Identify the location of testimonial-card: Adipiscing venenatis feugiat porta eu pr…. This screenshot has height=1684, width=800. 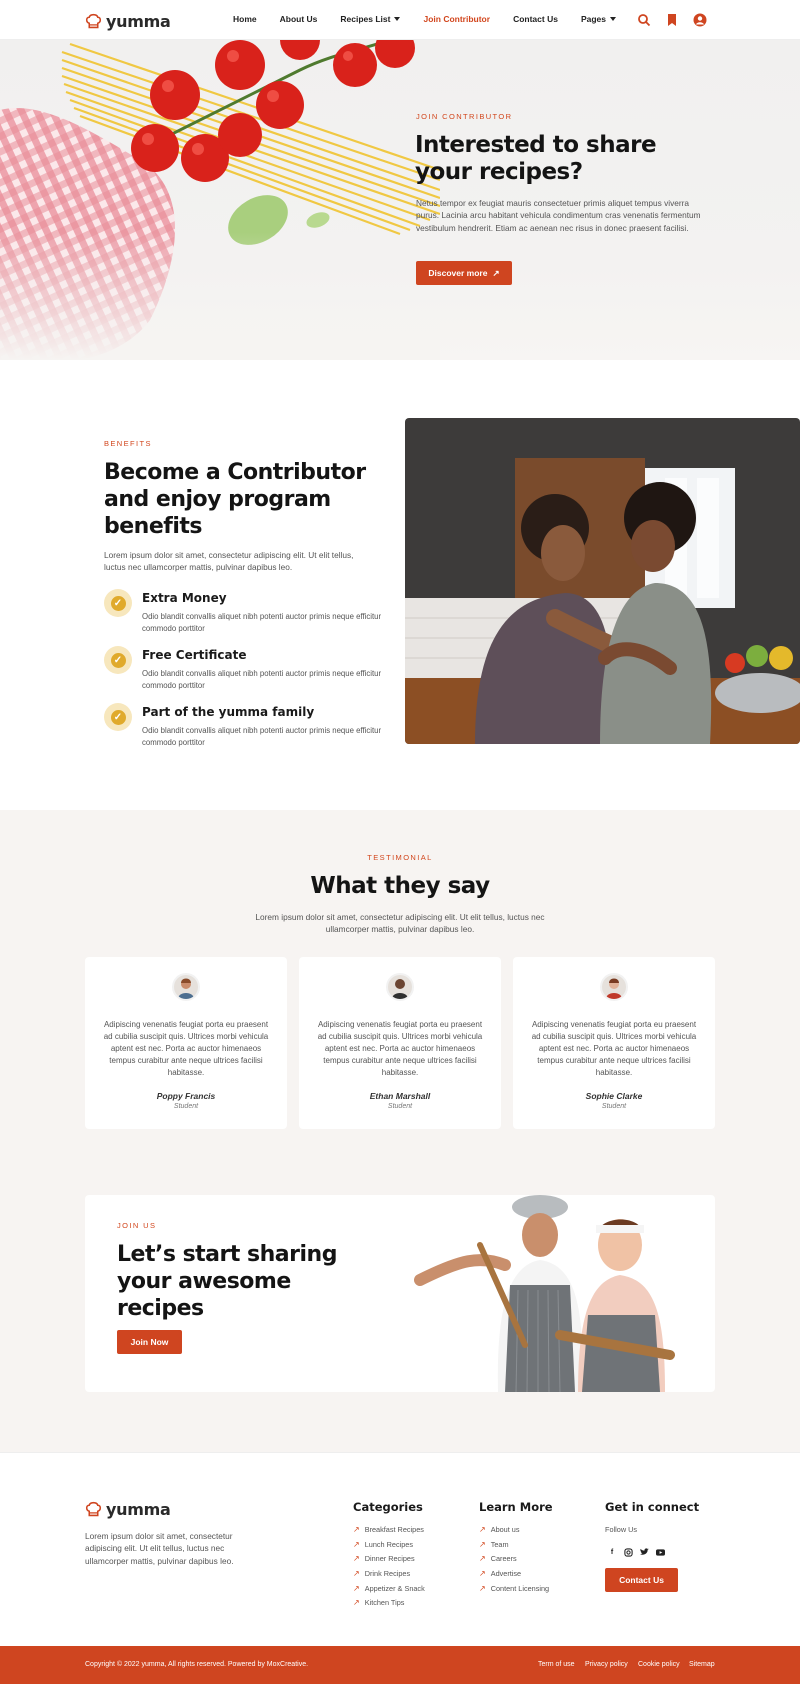
(614, 1043).